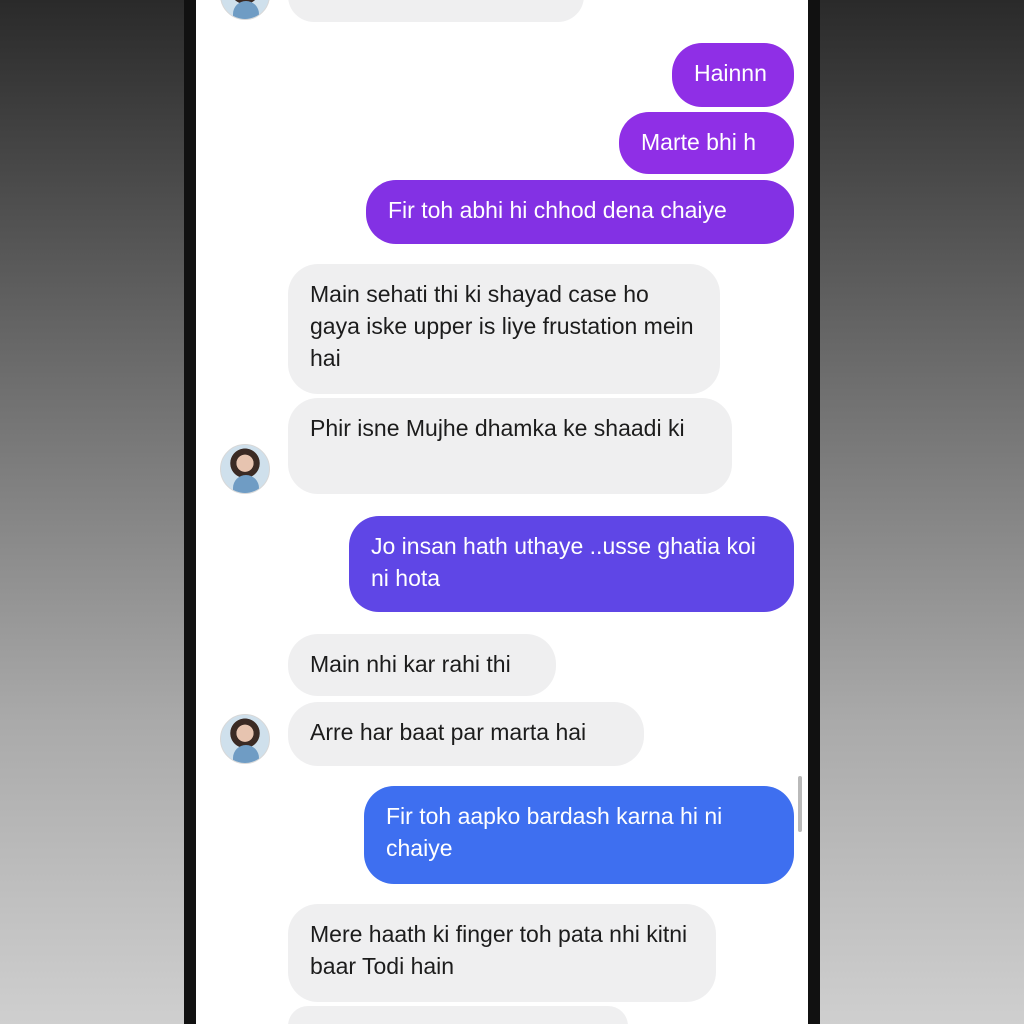 Image resolution: width=1024 pixels, height=1024 pixels. What do you see at coordinates (190, 512) in the screenshot?
I see `phone-frame-left` at bounding box center [190, 512].